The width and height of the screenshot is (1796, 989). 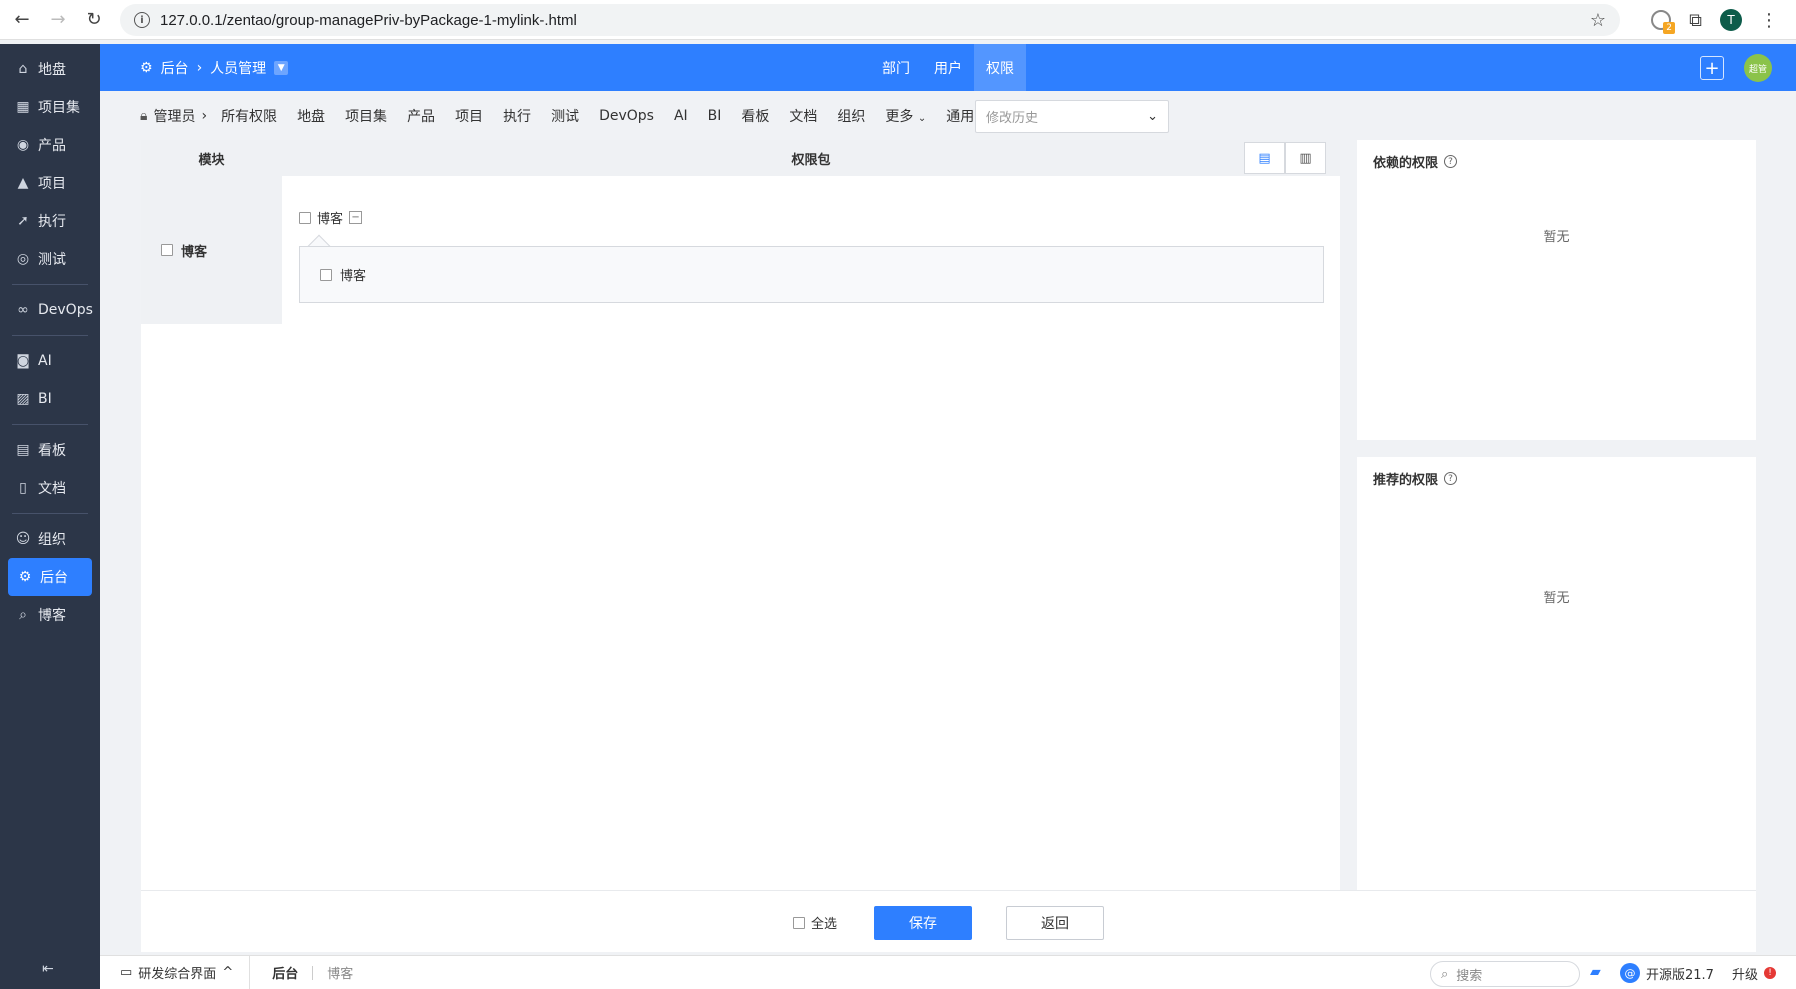 What do you see at coordinates (896, 67) in the screenshot?
I see `tab-dept: 部门` at bounding box center [896, 67].